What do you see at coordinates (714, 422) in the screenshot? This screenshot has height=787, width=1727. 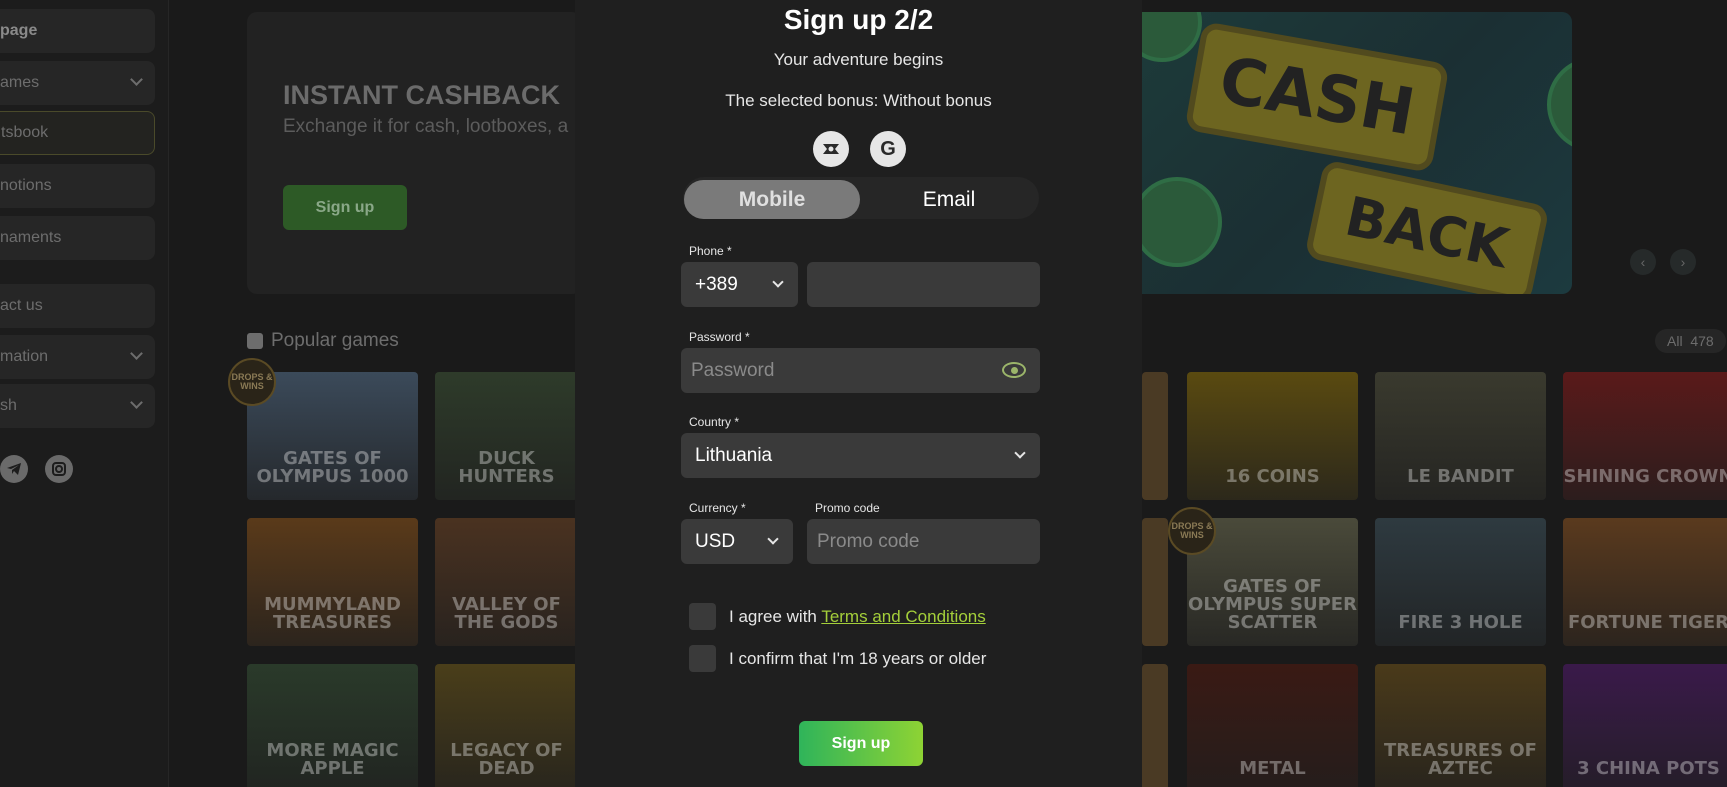 I see `country-label: Country *` at bounding box center [714, 422].